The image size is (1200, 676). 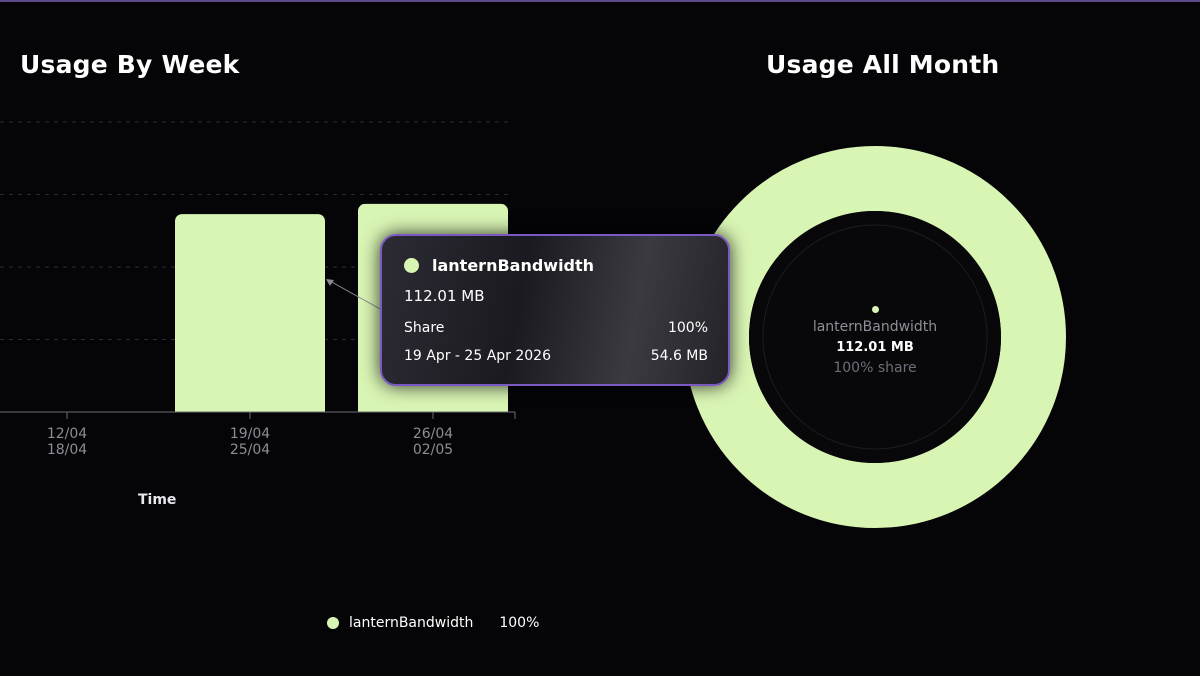 I want to click on month-chart-title: Usage All Month, so click(x=883, y=64).